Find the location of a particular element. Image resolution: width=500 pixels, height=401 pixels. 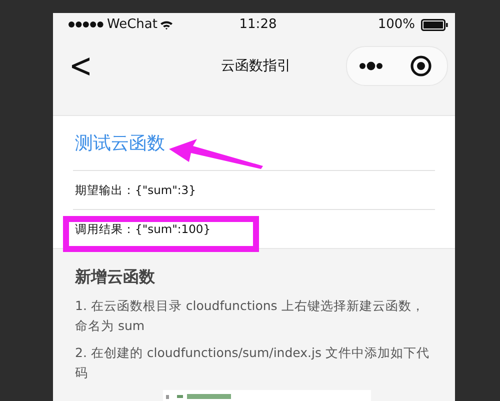

step-text: 2. 在创建的 cloudfunctions/sum/index.js 文件中添加如下代码 is located at coordinates (252, 363).